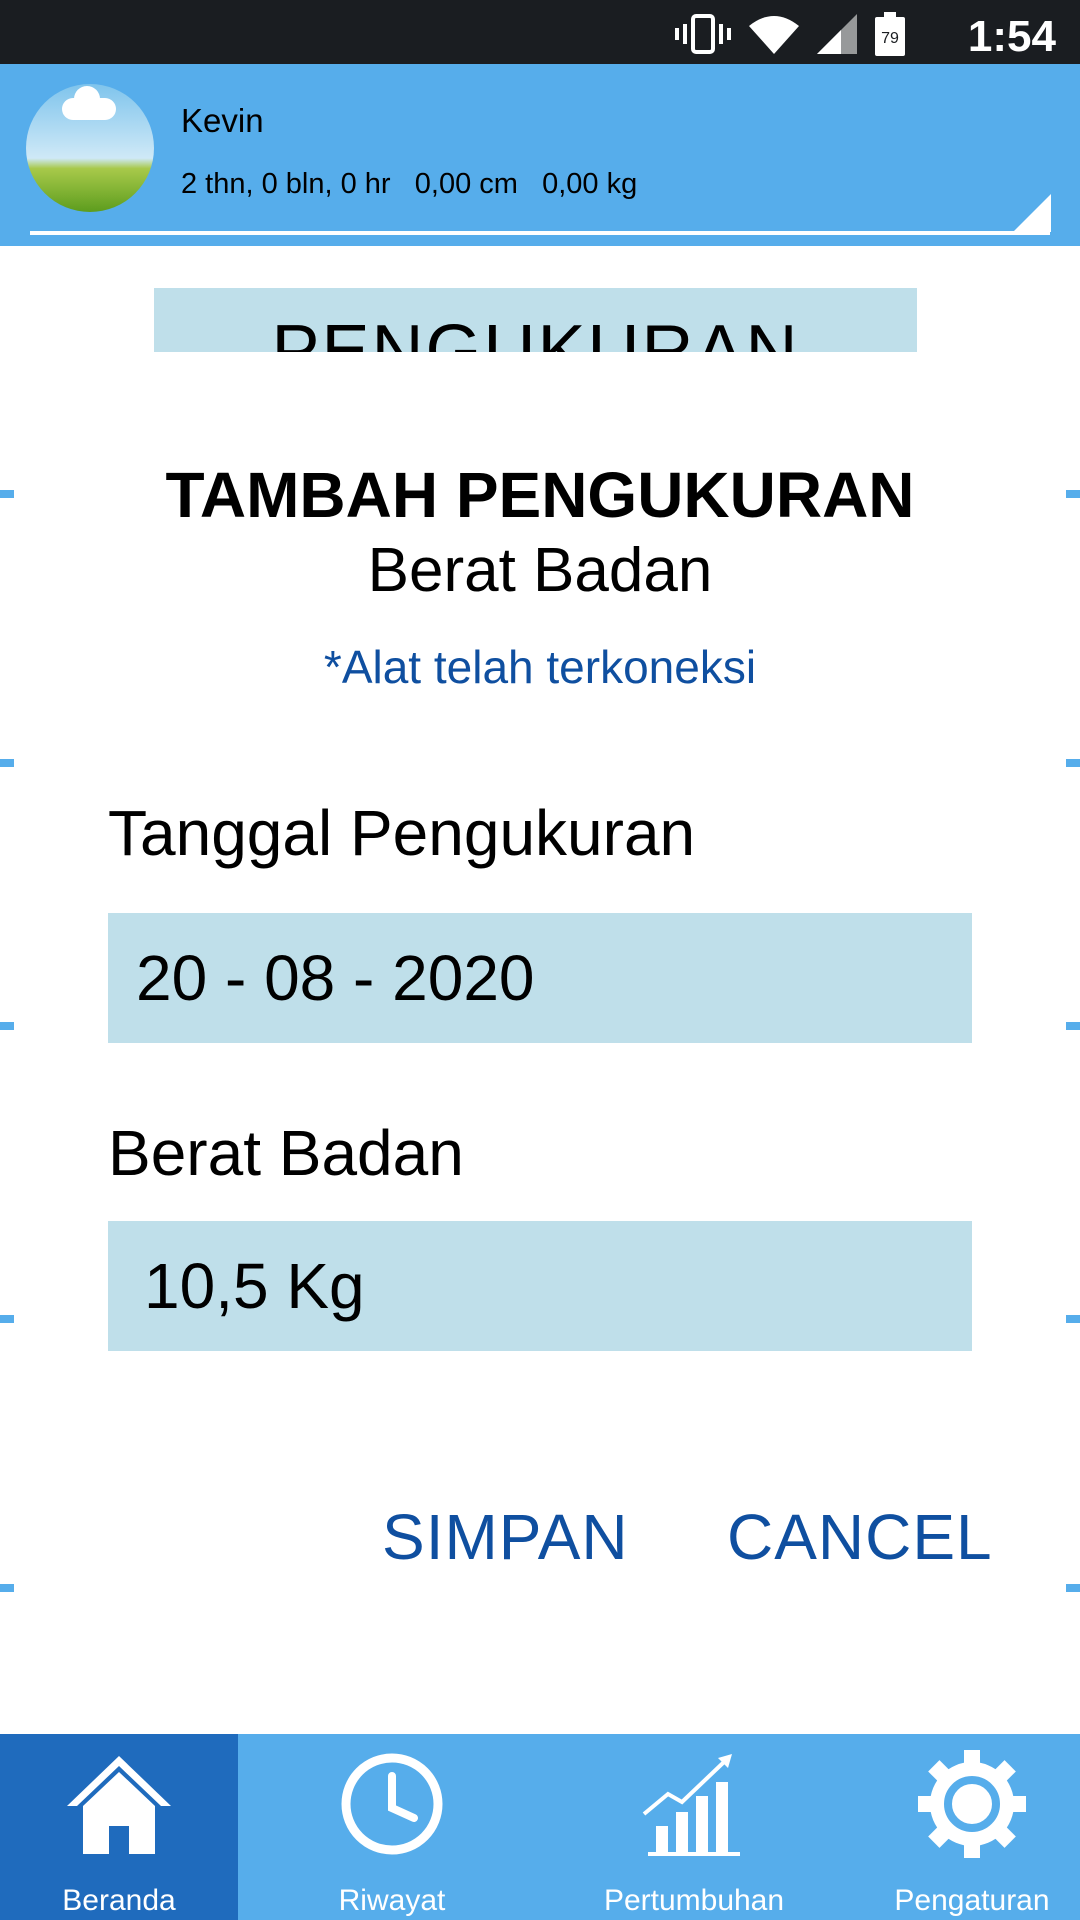 The width and height of the screenshot is (1080, 1920). I want to click on status-time: 1:54, so click(1011, 36).